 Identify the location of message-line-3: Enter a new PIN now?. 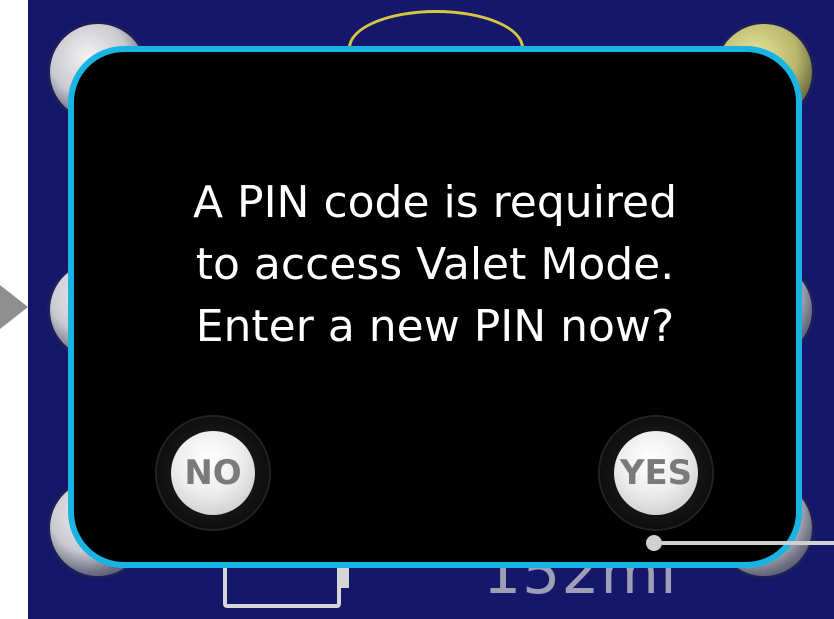
(435, 326).